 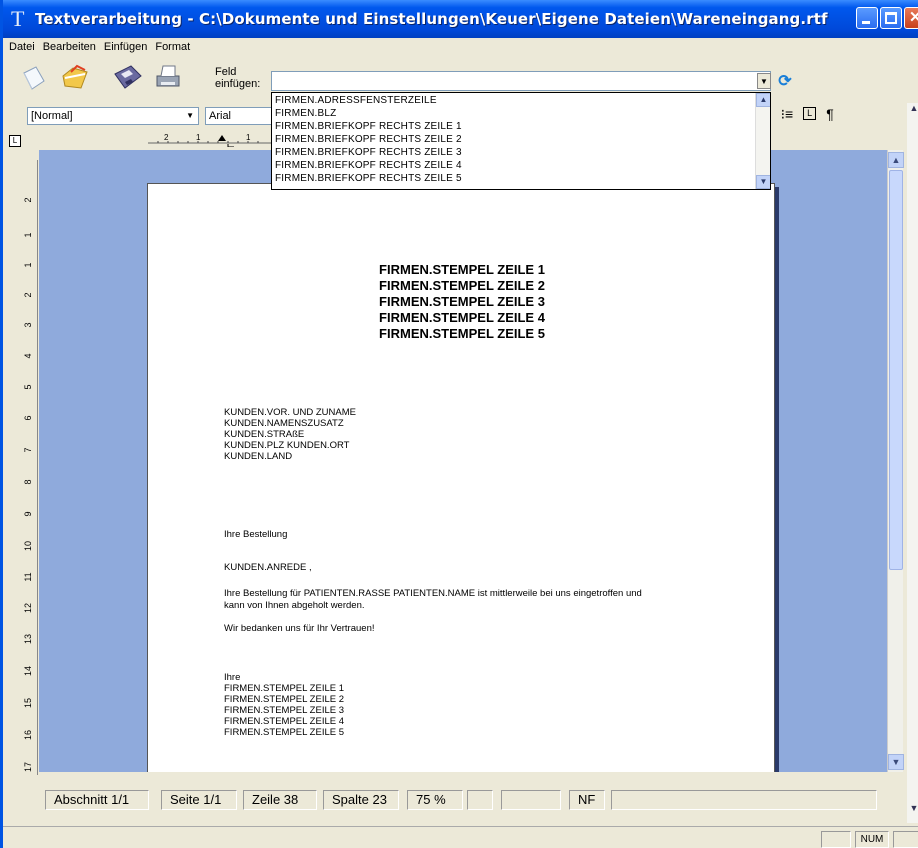 What do you see at coordinates (240, 116) in the screenshot?
I see `font-combobox: Arial` at bounding box center [240, 116].